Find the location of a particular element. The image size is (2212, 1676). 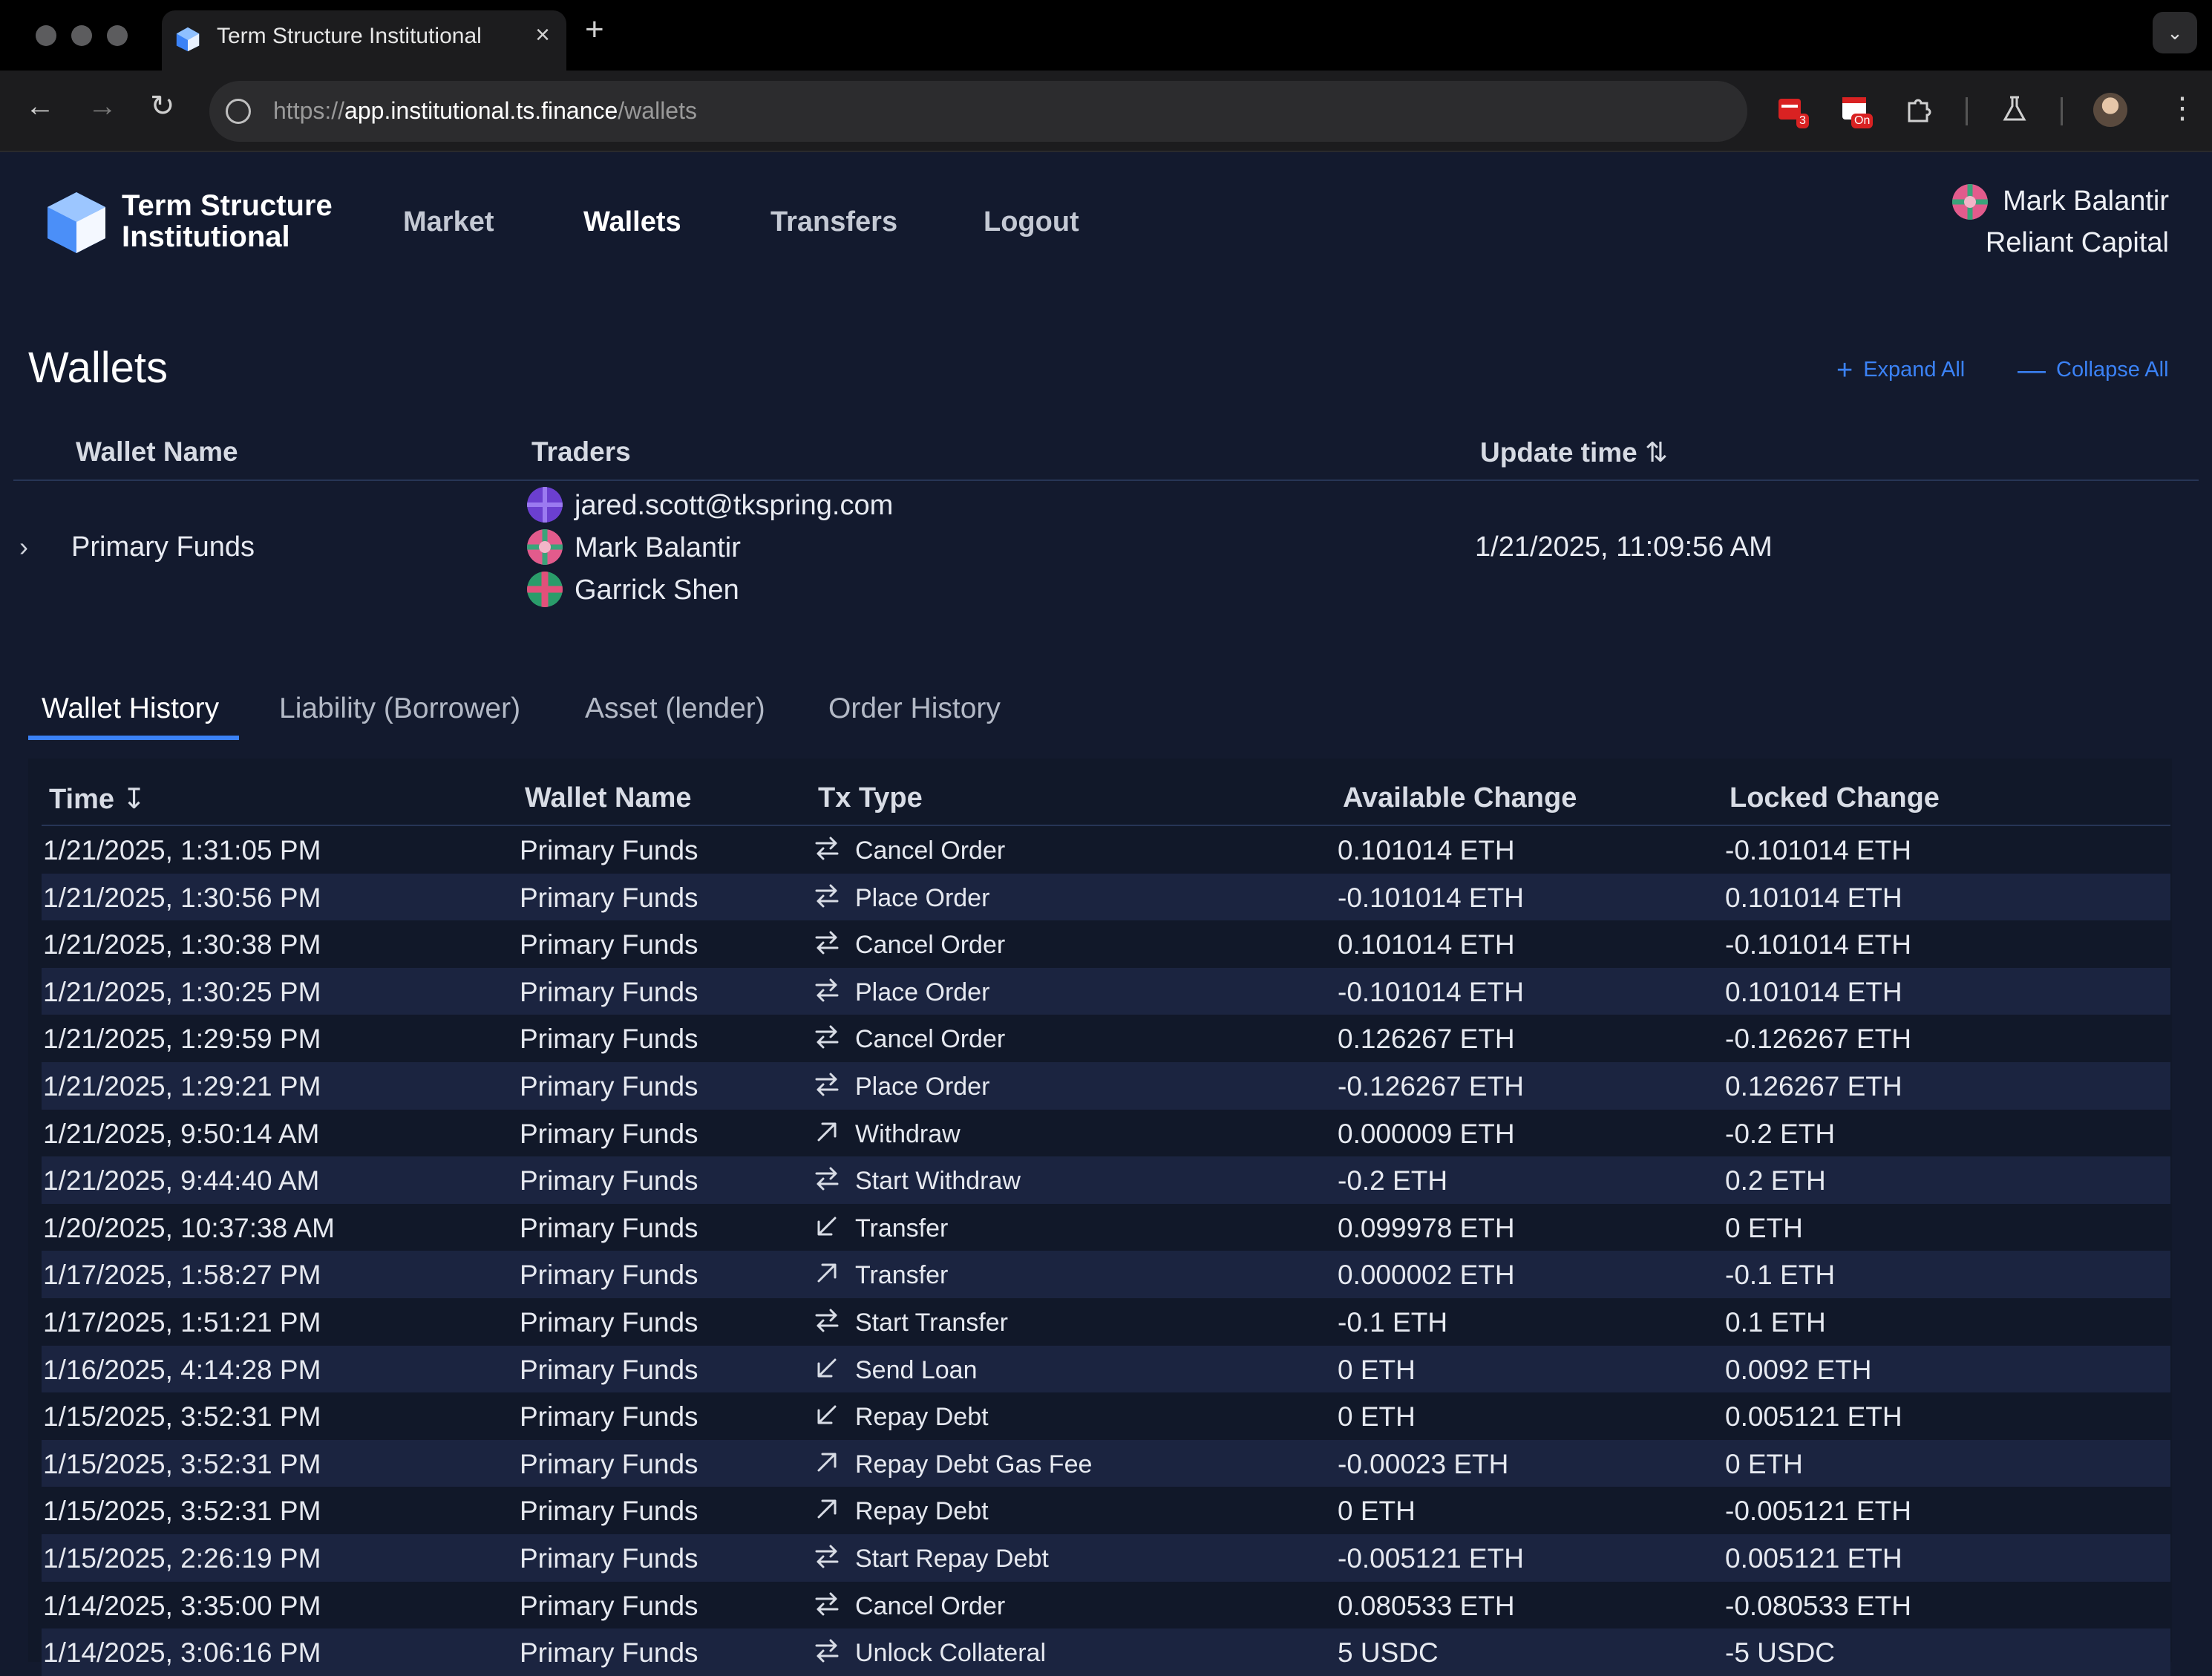

cell-tx-type: Transfer is located at coordinates (902, 1228).